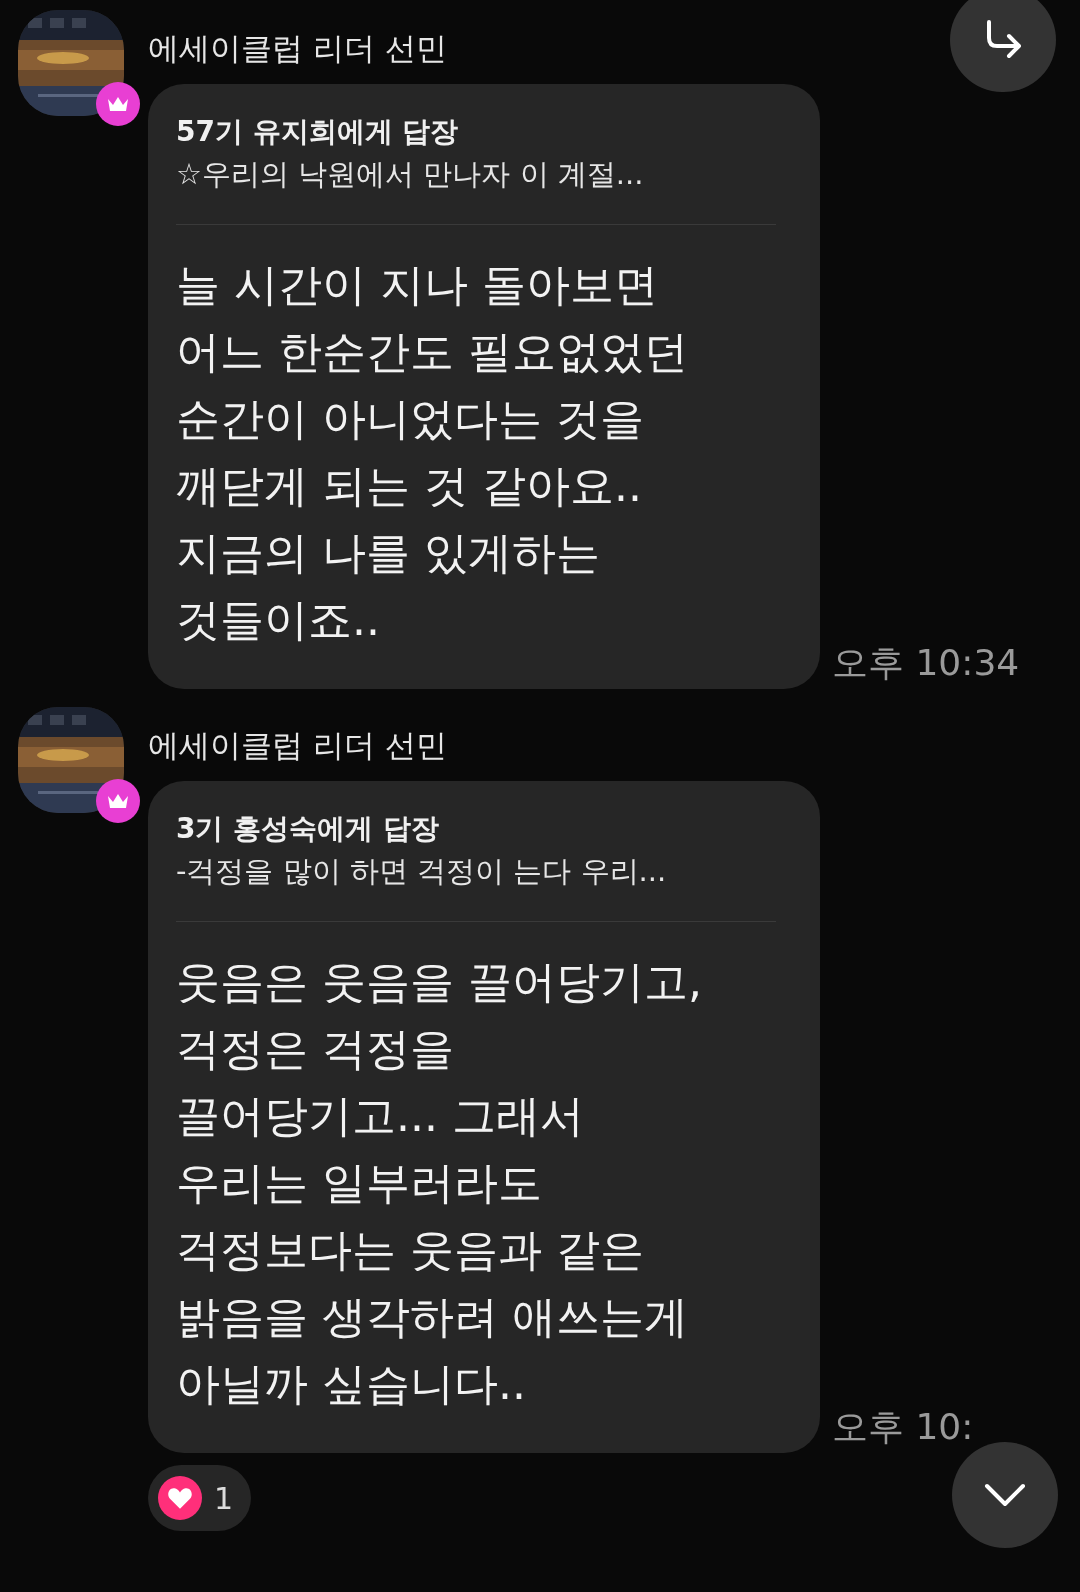 This screenshot has width=1080, height=1592. What do you see at coordinates (224, 1498) in the screenshot?
I see `reaction-count: 1` at bounding box center [224, 1498].